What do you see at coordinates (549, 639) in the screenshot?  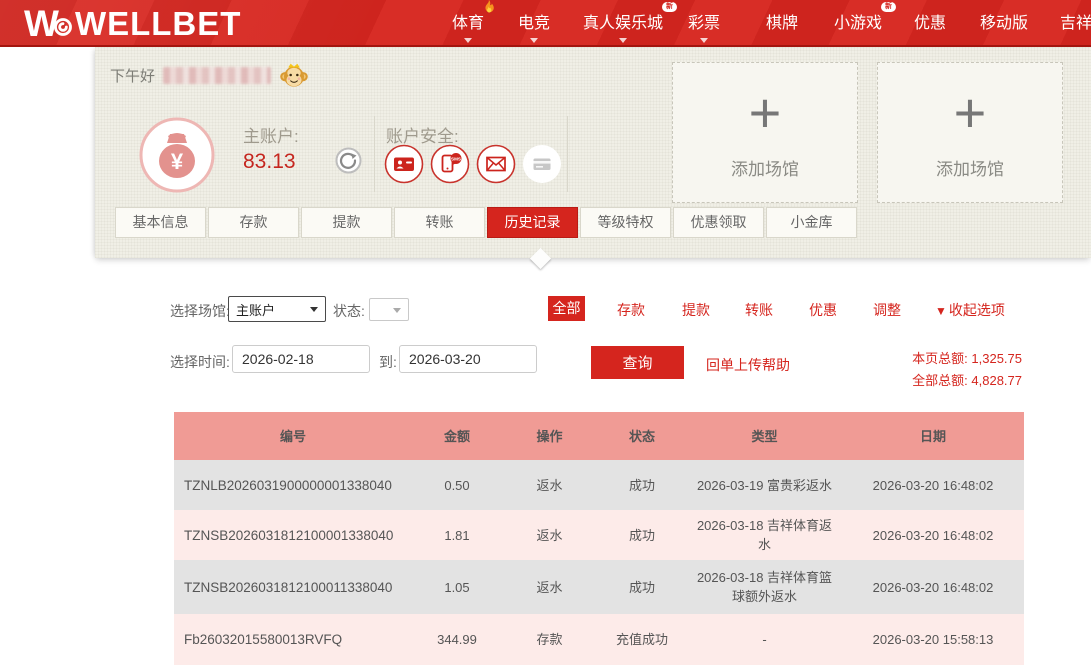 I see `cell-operation: 存款` at bounding box center [549, 639].